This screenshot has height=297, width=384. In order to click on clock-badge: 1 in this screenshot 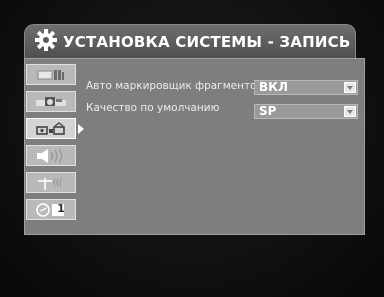, I will do `click(61, 208)`.